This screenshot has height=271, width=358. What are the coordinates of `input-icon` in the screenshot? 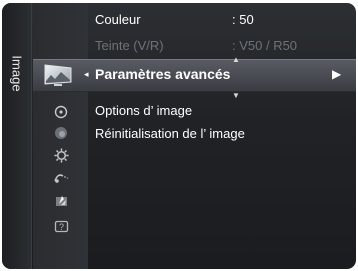 It's located at (61, 178).